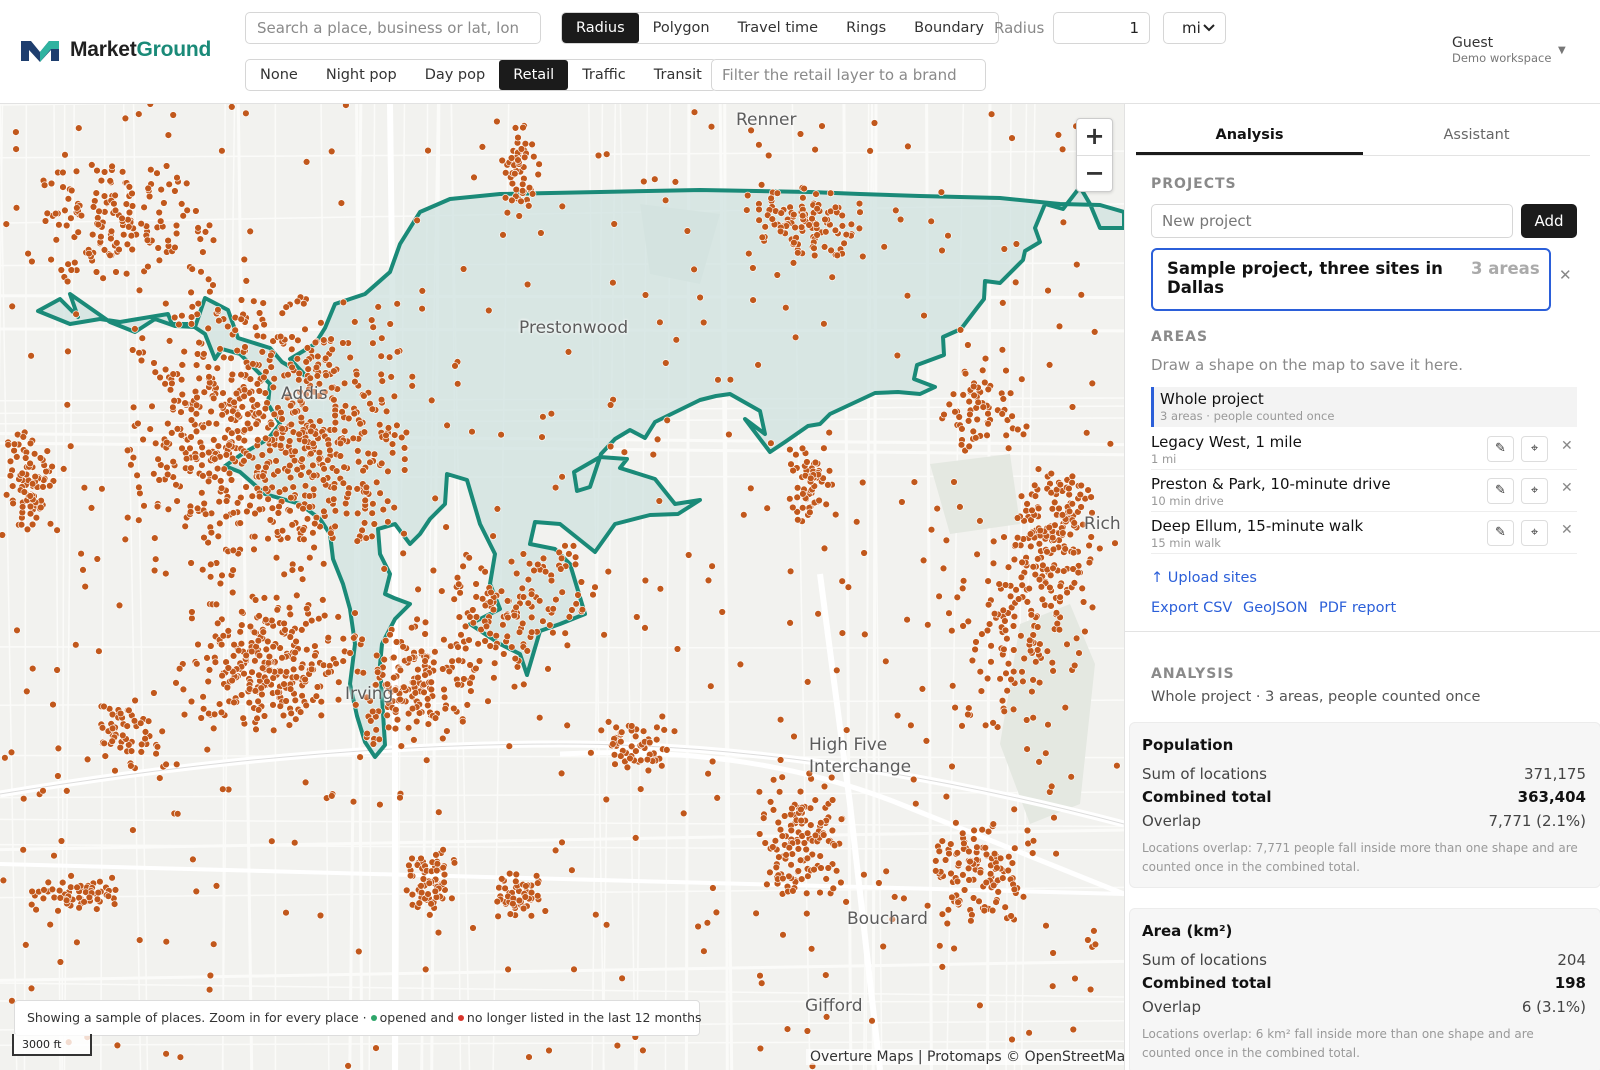  Describe the element at coordinates (1357, 608) in the screenshot. I see `pdf-report-link: PDF report` at that location.